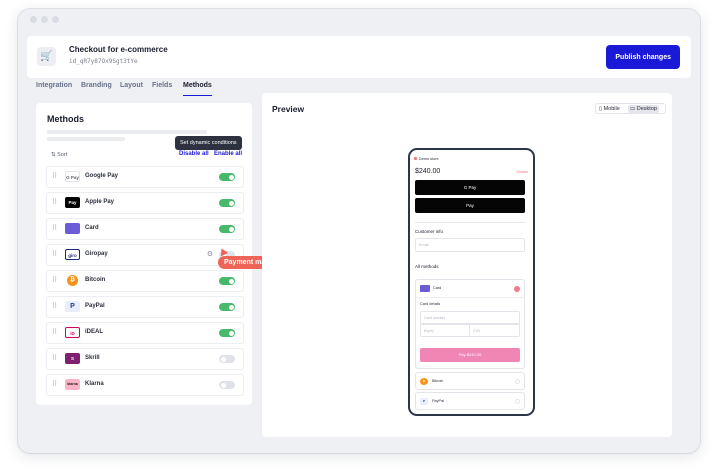 This screenshot has width=718, height=475. I want to click on details-link: Details, so click(522, 172).